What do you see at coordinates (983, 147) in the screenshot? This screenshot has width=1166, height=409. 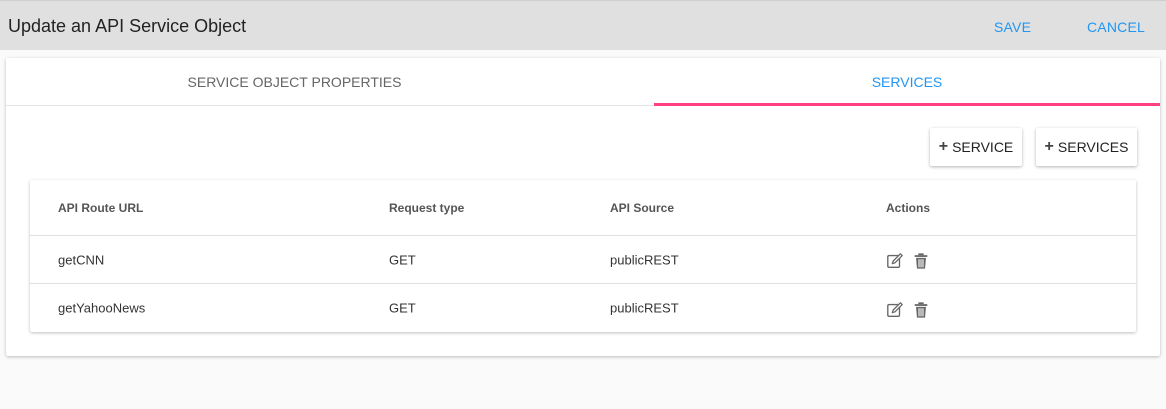 I see `add-service-label: SERVICE` at bounding box center [983, 147].